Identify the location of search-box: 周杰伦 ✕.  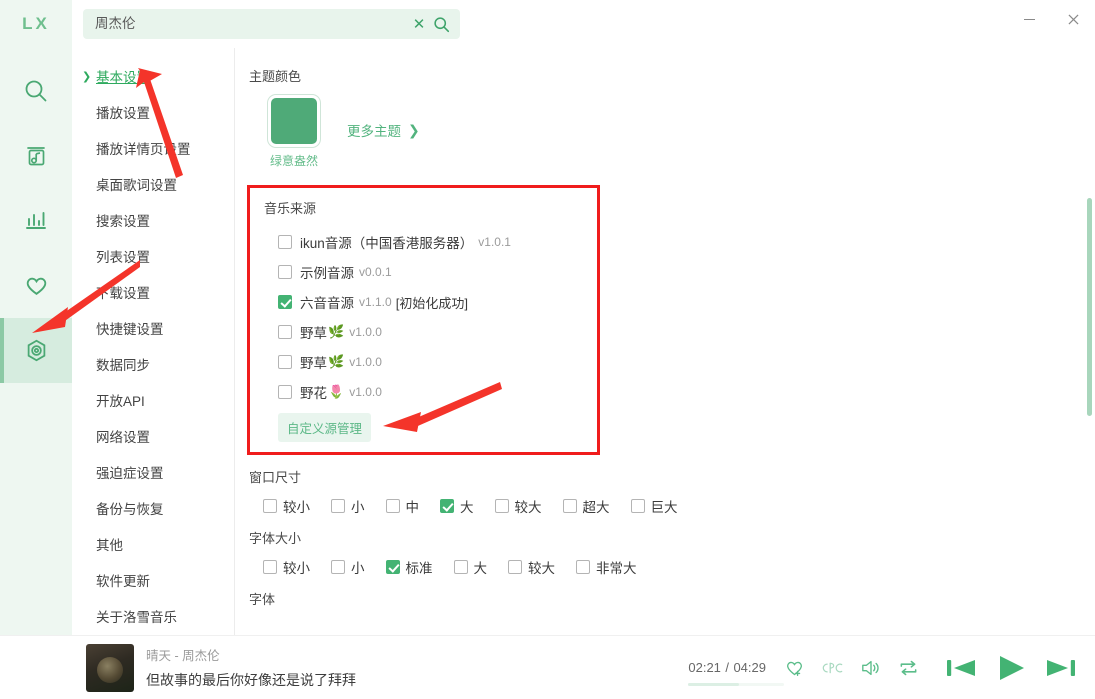
(271, 24).